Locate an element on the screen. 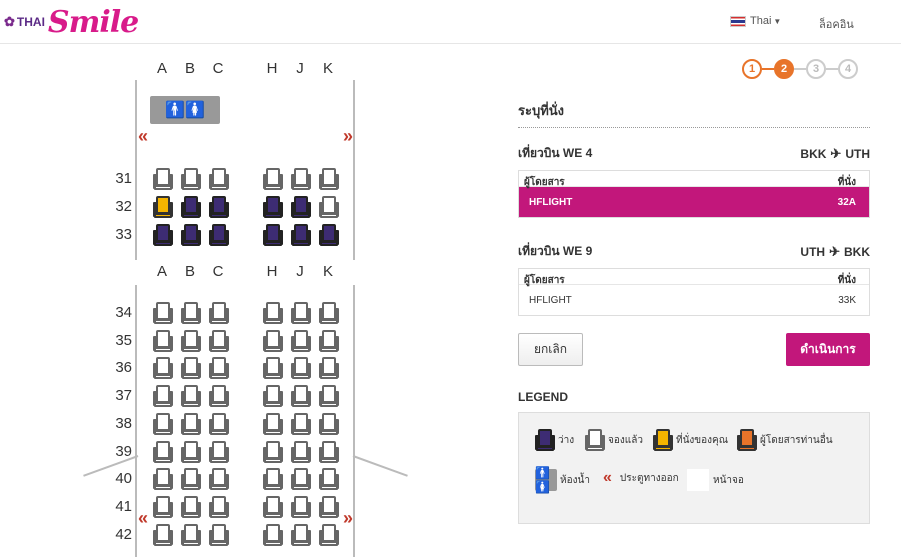 The image size is (901, 557). passenger-row: HFLIGHT 33K is located at coordinates (694, 300).